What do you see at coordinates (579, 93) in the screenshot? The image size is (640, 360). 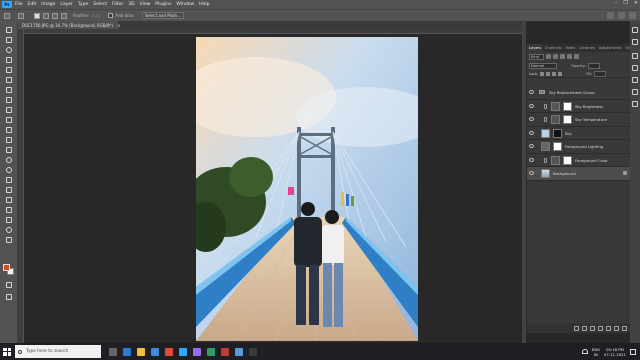 I see `layer-row: Sky Replacement Group` at bounding box center [579, 93].